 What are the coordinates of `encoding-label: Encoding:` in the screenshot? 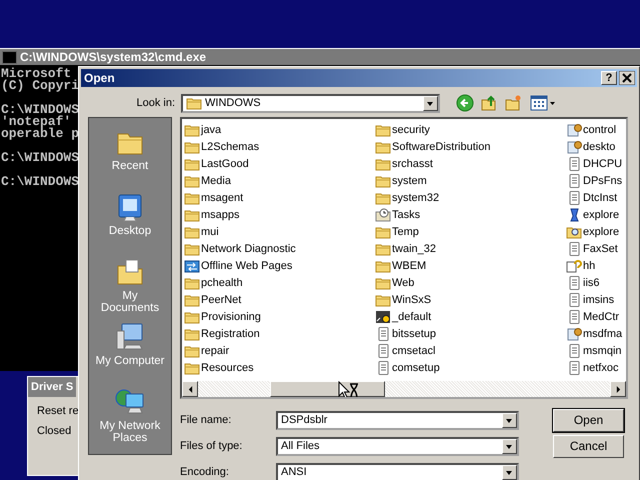 It's located at (205, 472).